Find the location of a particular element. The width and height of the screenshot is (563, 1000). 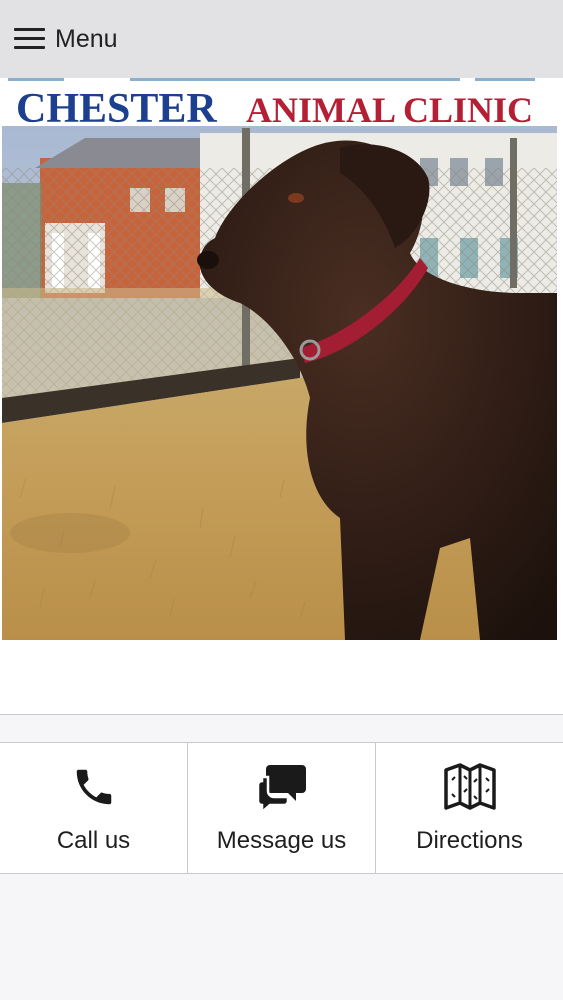

hamburger-icon is located at coordinates (30, 39).